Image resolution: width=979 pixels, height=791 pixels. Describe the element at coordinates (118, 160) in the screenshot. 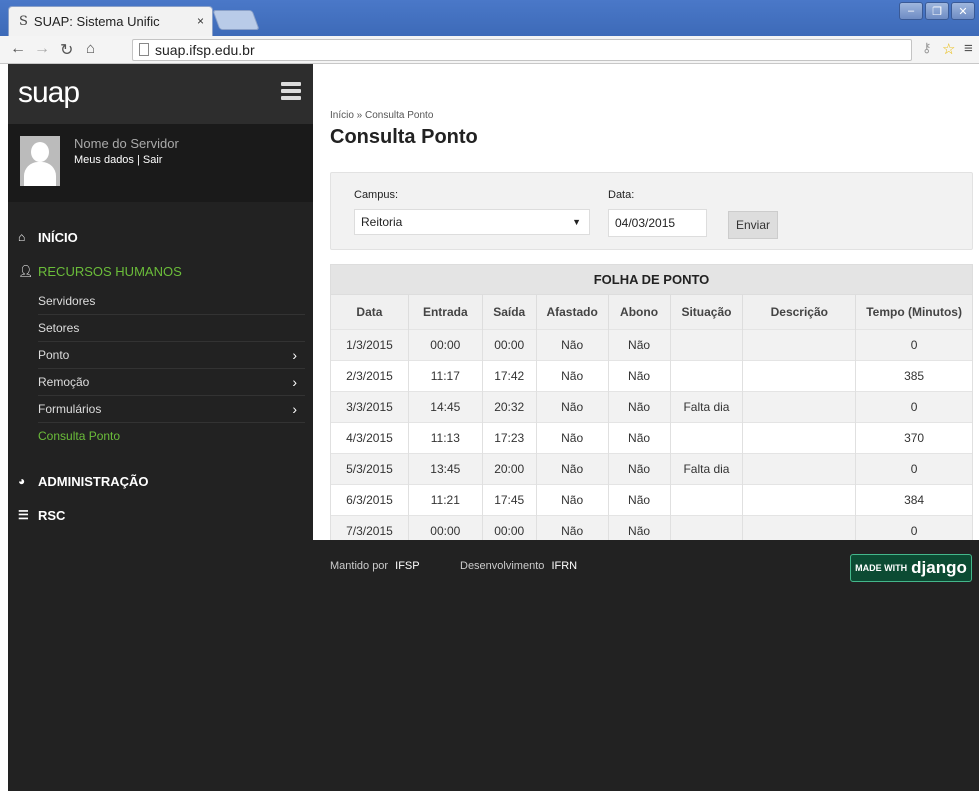

I see `user-links: Meus dados | Sair` at that location.